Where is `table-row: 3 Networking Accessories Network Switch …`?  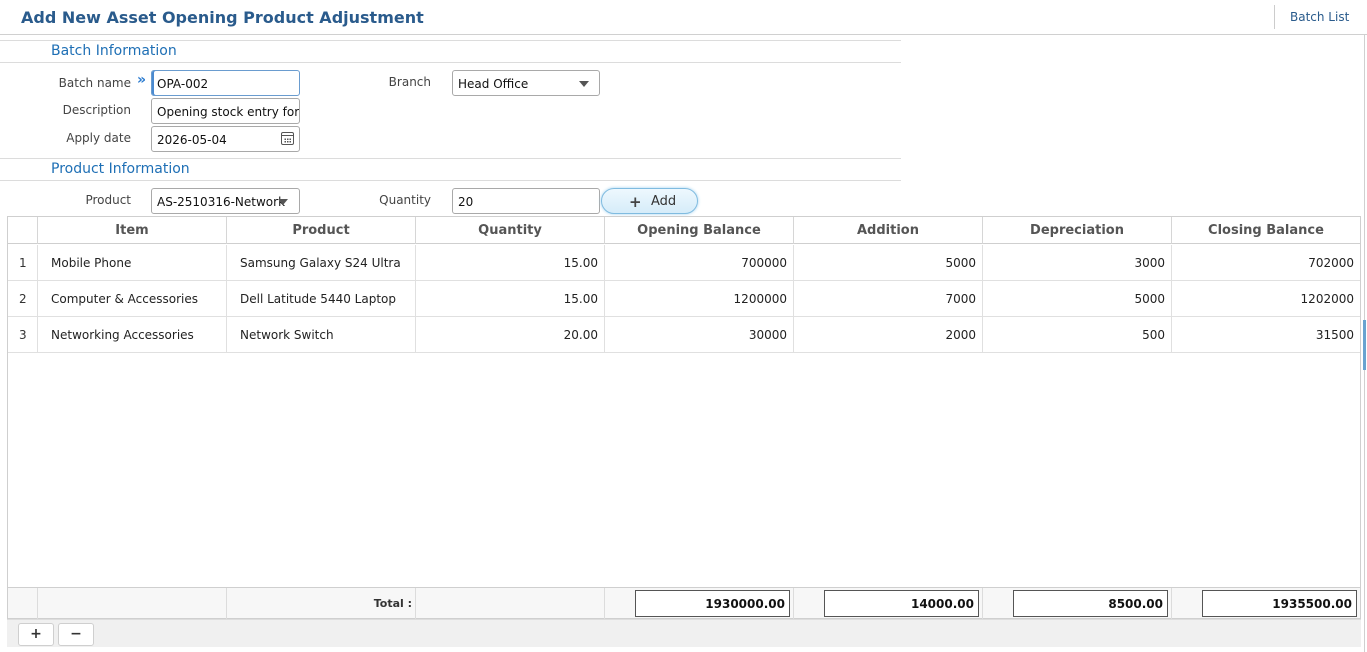
table-row: 3 Networking Accessories Network Switch … is located at coordinates (684, 335).